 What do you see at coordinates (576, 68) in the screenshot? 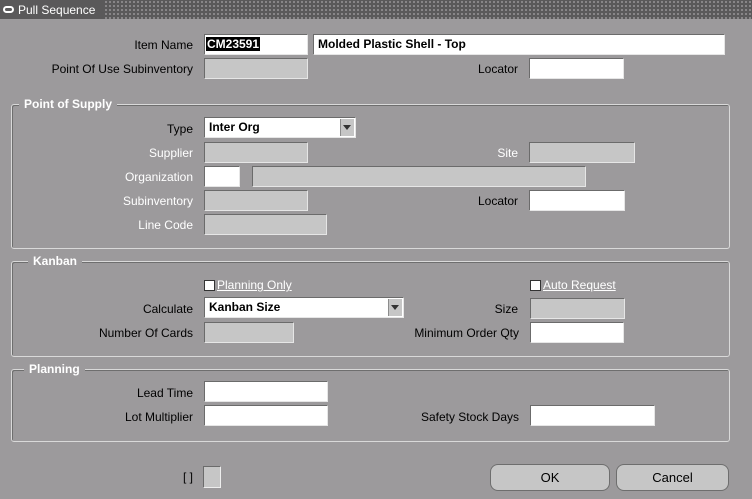
I see `header-locator-input` at bounding box center [576, 68].